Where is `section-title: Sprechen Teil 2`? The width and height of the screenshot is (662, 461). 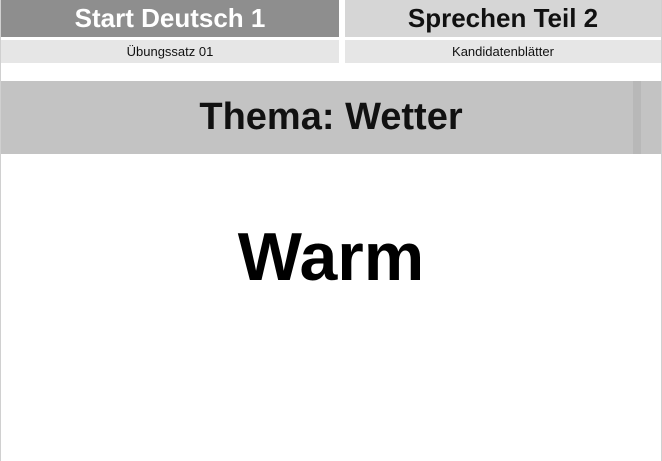 section-title: Sprechen Teil 2 is located at coordinates (503, 18).